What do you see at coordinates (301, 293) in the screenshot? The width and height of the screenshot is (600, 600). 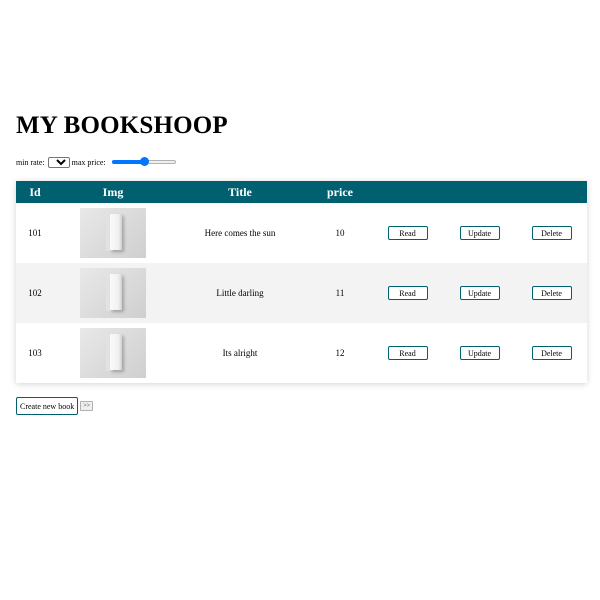 I see `table-row: 102 Little darling 11 Read Update Delete` at bounding box center [301, 293].